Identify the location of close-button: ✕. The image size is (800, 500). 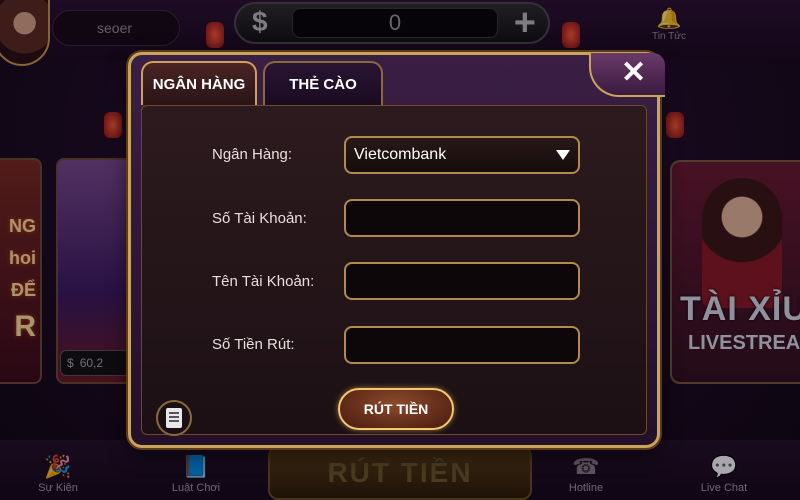
(627, 75).